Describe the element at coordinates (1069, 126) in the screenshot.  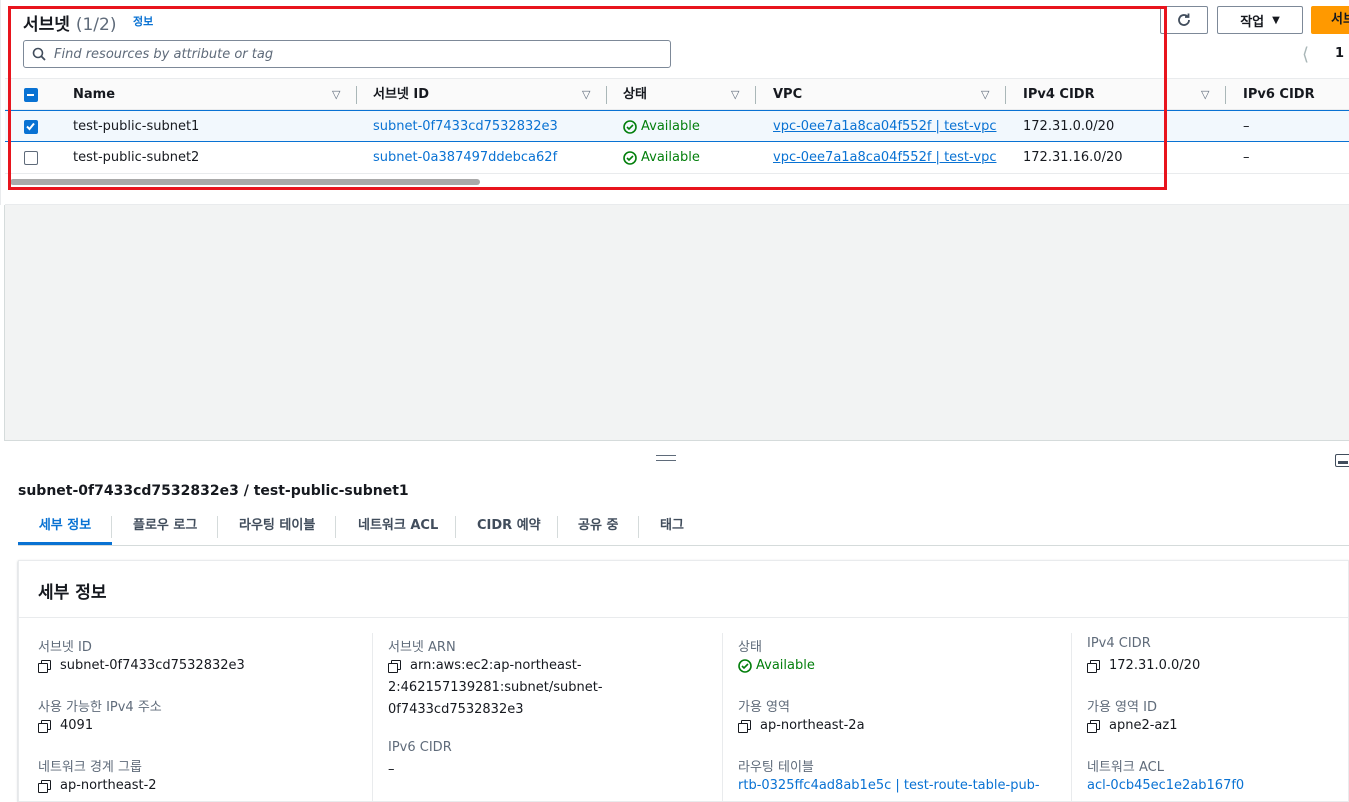
I see `cell-ipv4-cidr: 172.31.0.0/20` at that location.